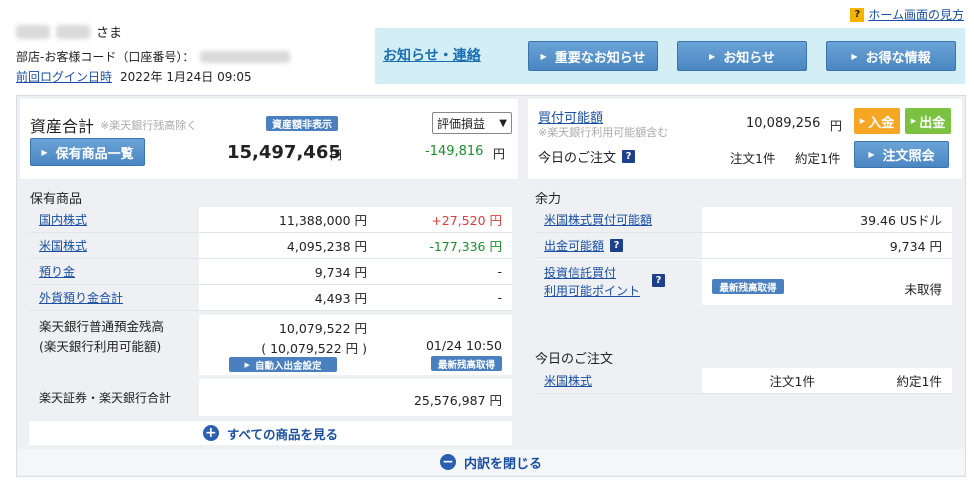  Describe the element at coordinates (901, 220) in the screenshot. I see `margin-value: 39.46 USドル` at that location.